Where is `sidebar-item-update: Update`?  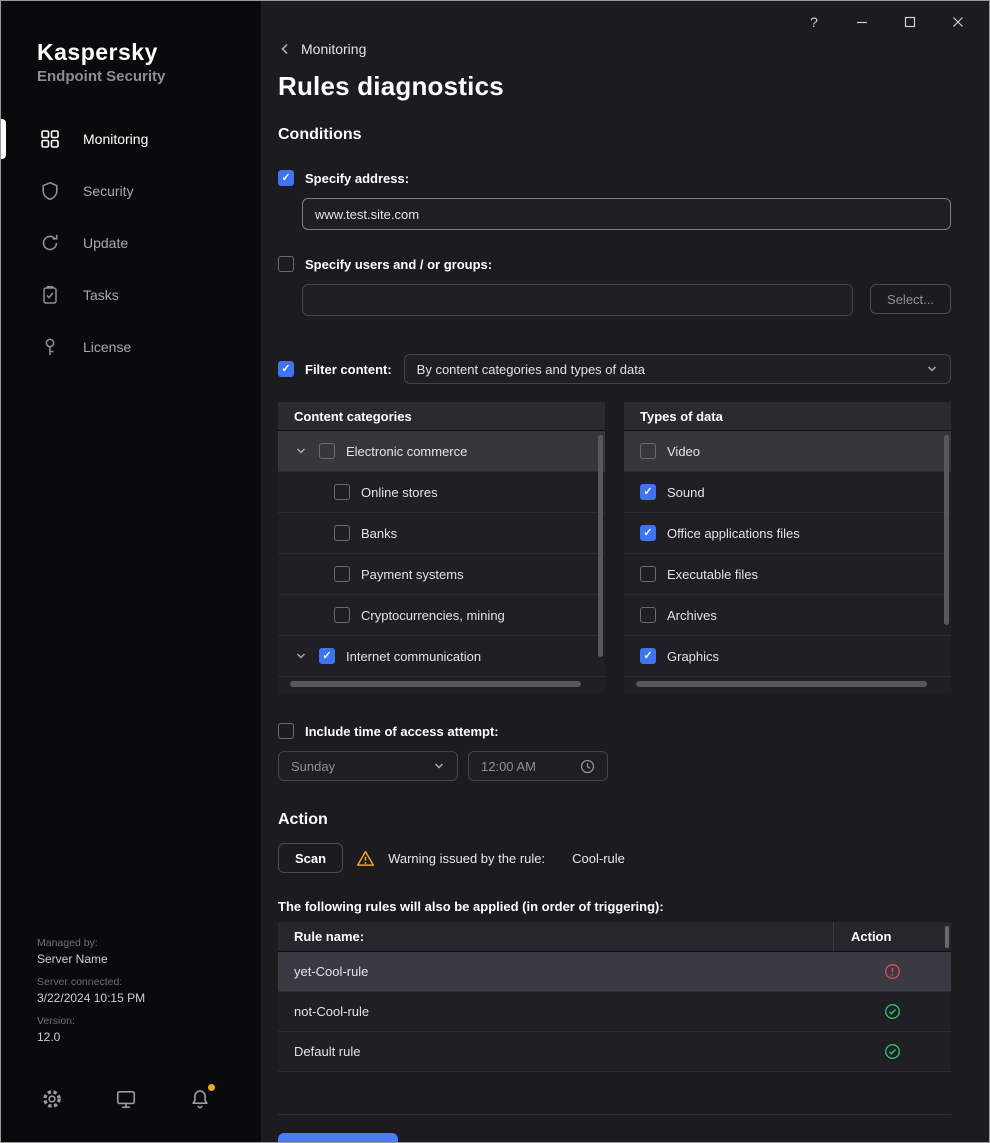 sidebar-item-update: Update is located at coordinates (131, 243).